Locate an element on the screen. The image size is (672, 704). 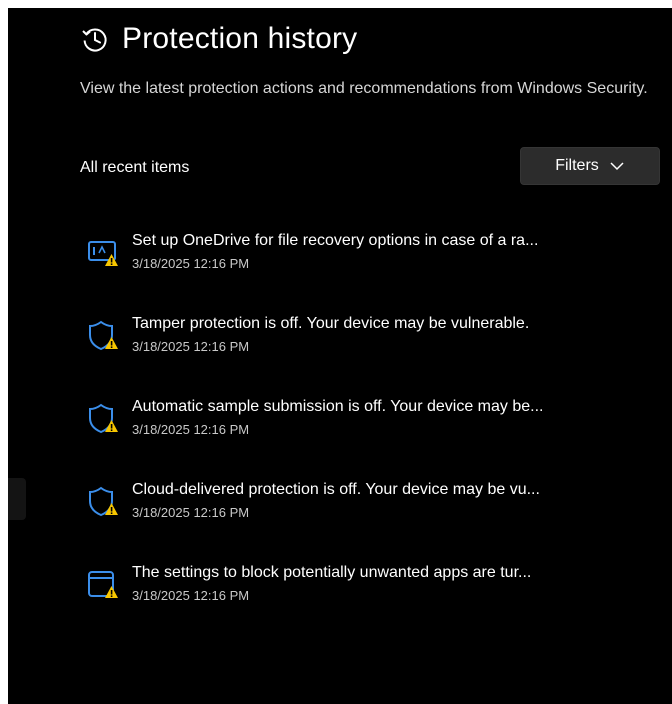
filters-button: Filters is located at coordinates (590, 166).